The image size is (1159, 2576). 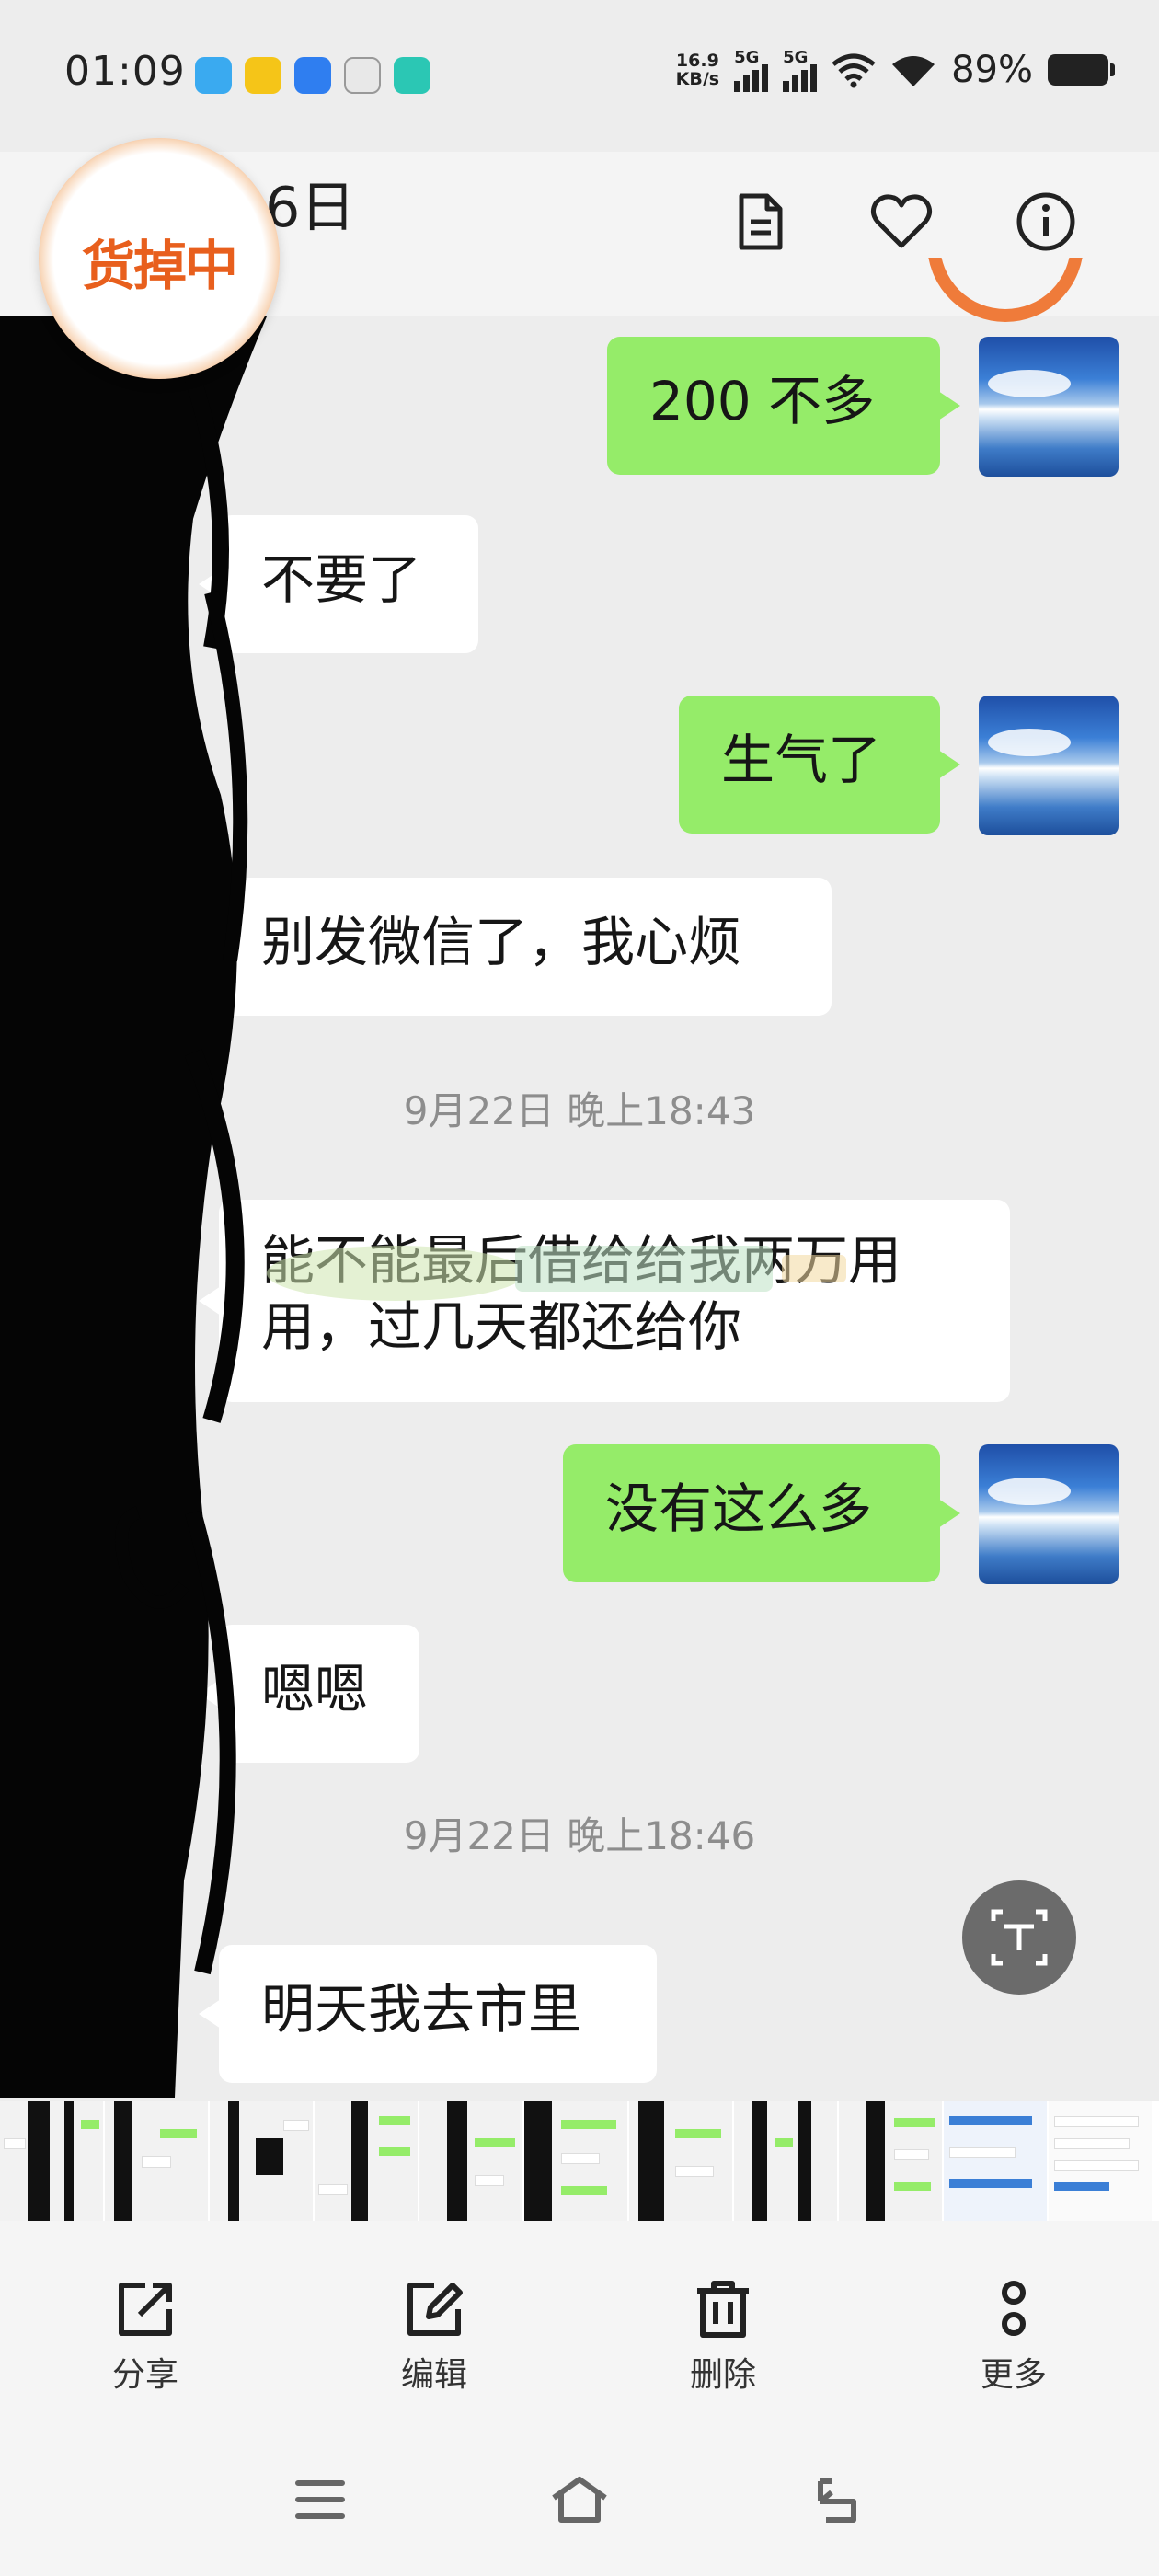 I want to click on info-icon, so click(x=1046, y=222).